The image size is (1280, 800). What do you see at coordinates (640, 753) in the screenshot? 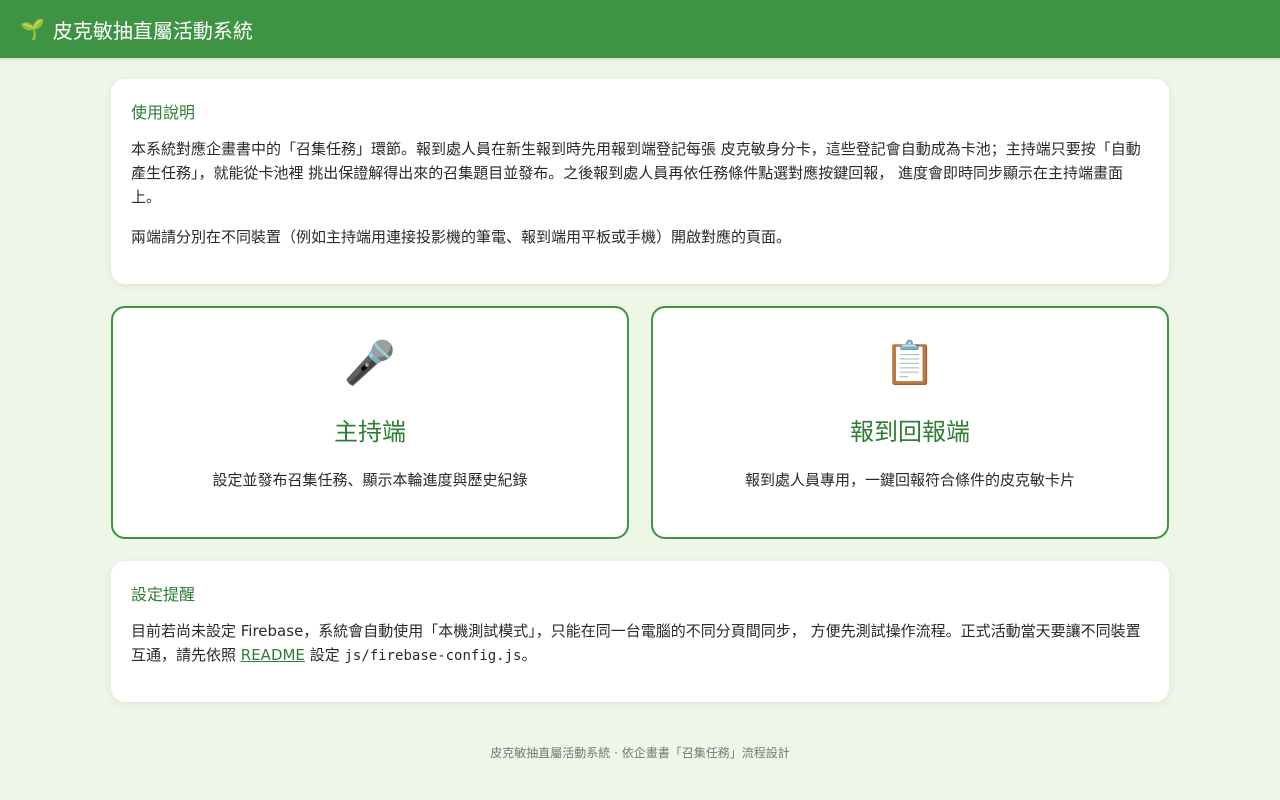
I see `page-footer: 皮克敏抽直屬活動系統 · 依企畫書「召集任務」流程設計` at bounding box center [640, 753].